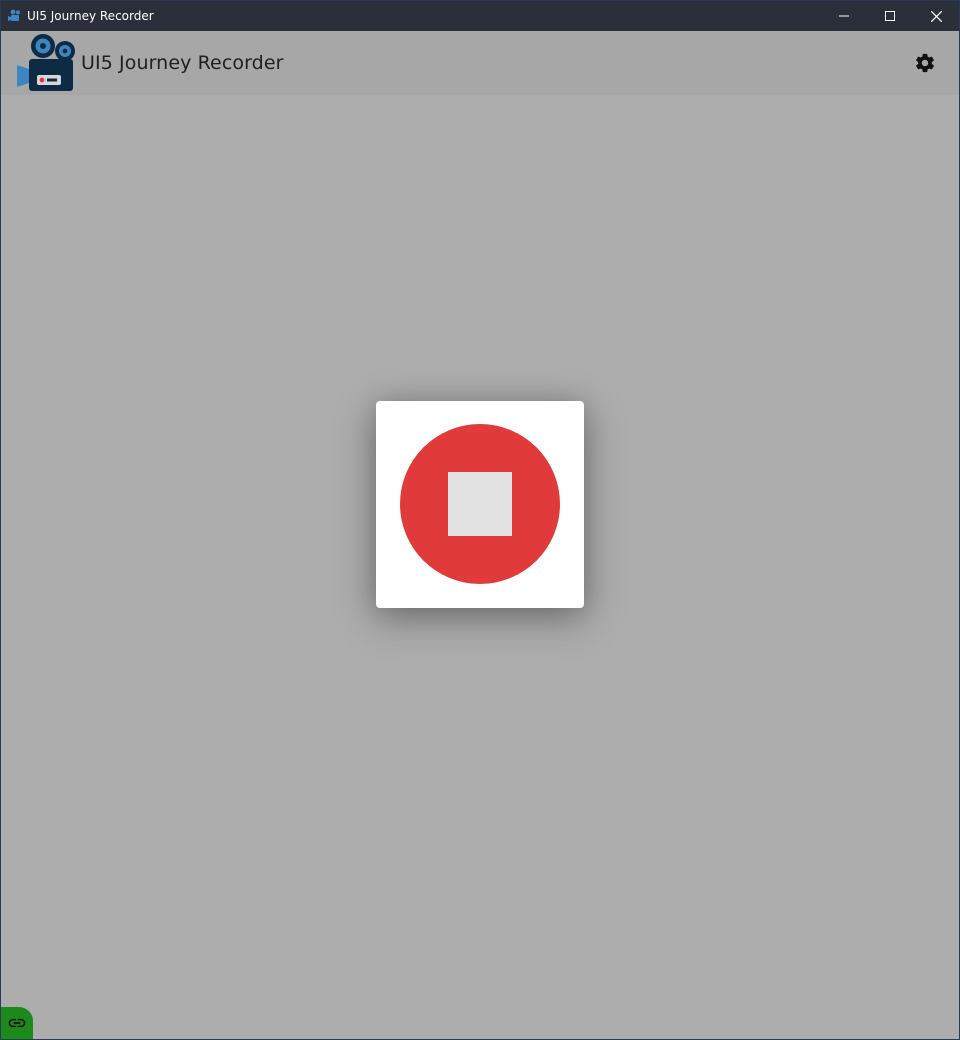 This screenshot has width=960, height=1040. I want to click on window-controls, so click(890, 16).